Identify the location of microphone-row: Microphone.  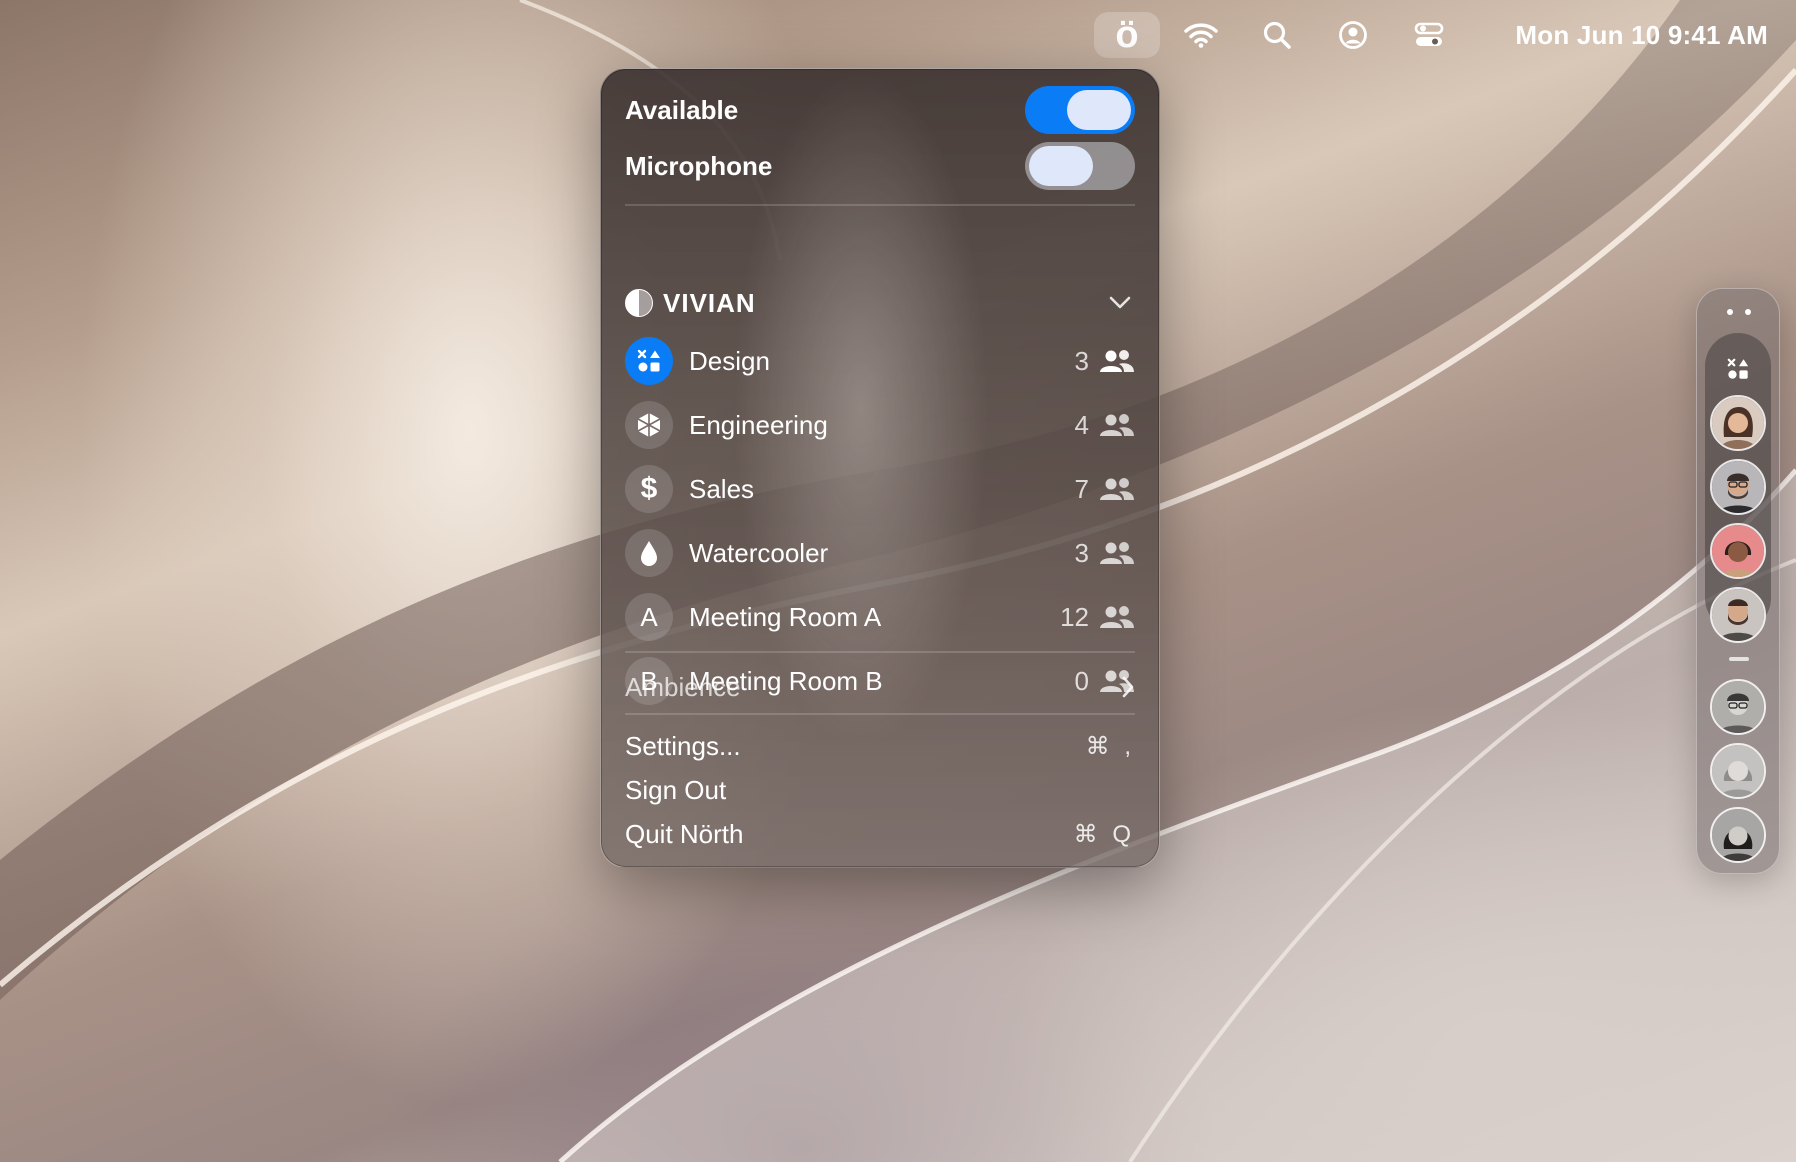
(880, 166).